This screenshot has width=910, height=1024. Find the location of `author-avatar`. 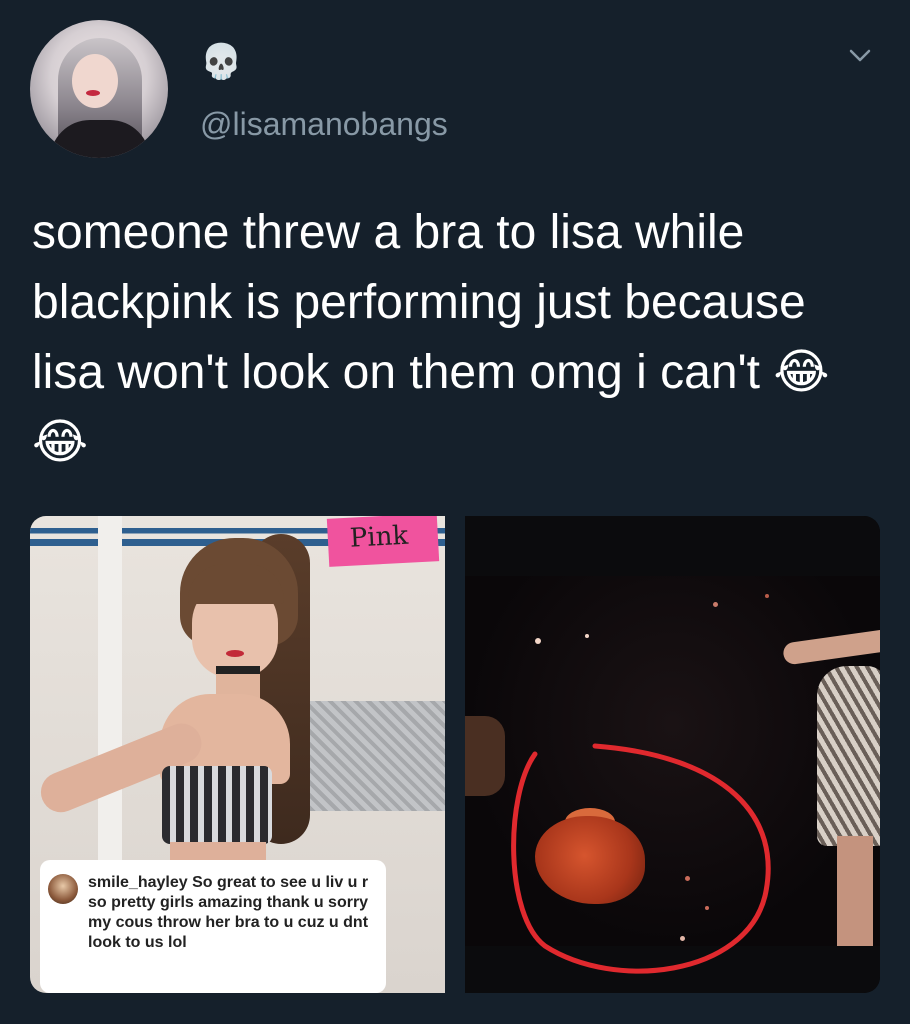

author-avatar is located at coordinates (99, 89).